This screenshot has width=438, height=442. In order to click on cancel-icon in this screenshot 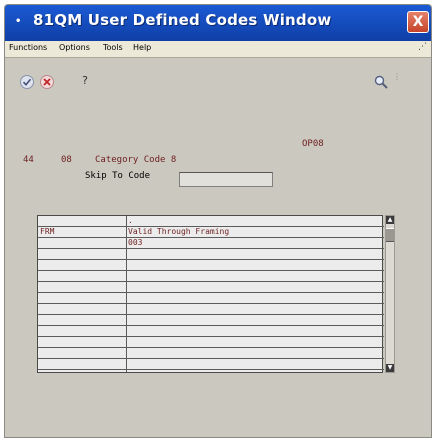, I will do `click(47, 82)`.